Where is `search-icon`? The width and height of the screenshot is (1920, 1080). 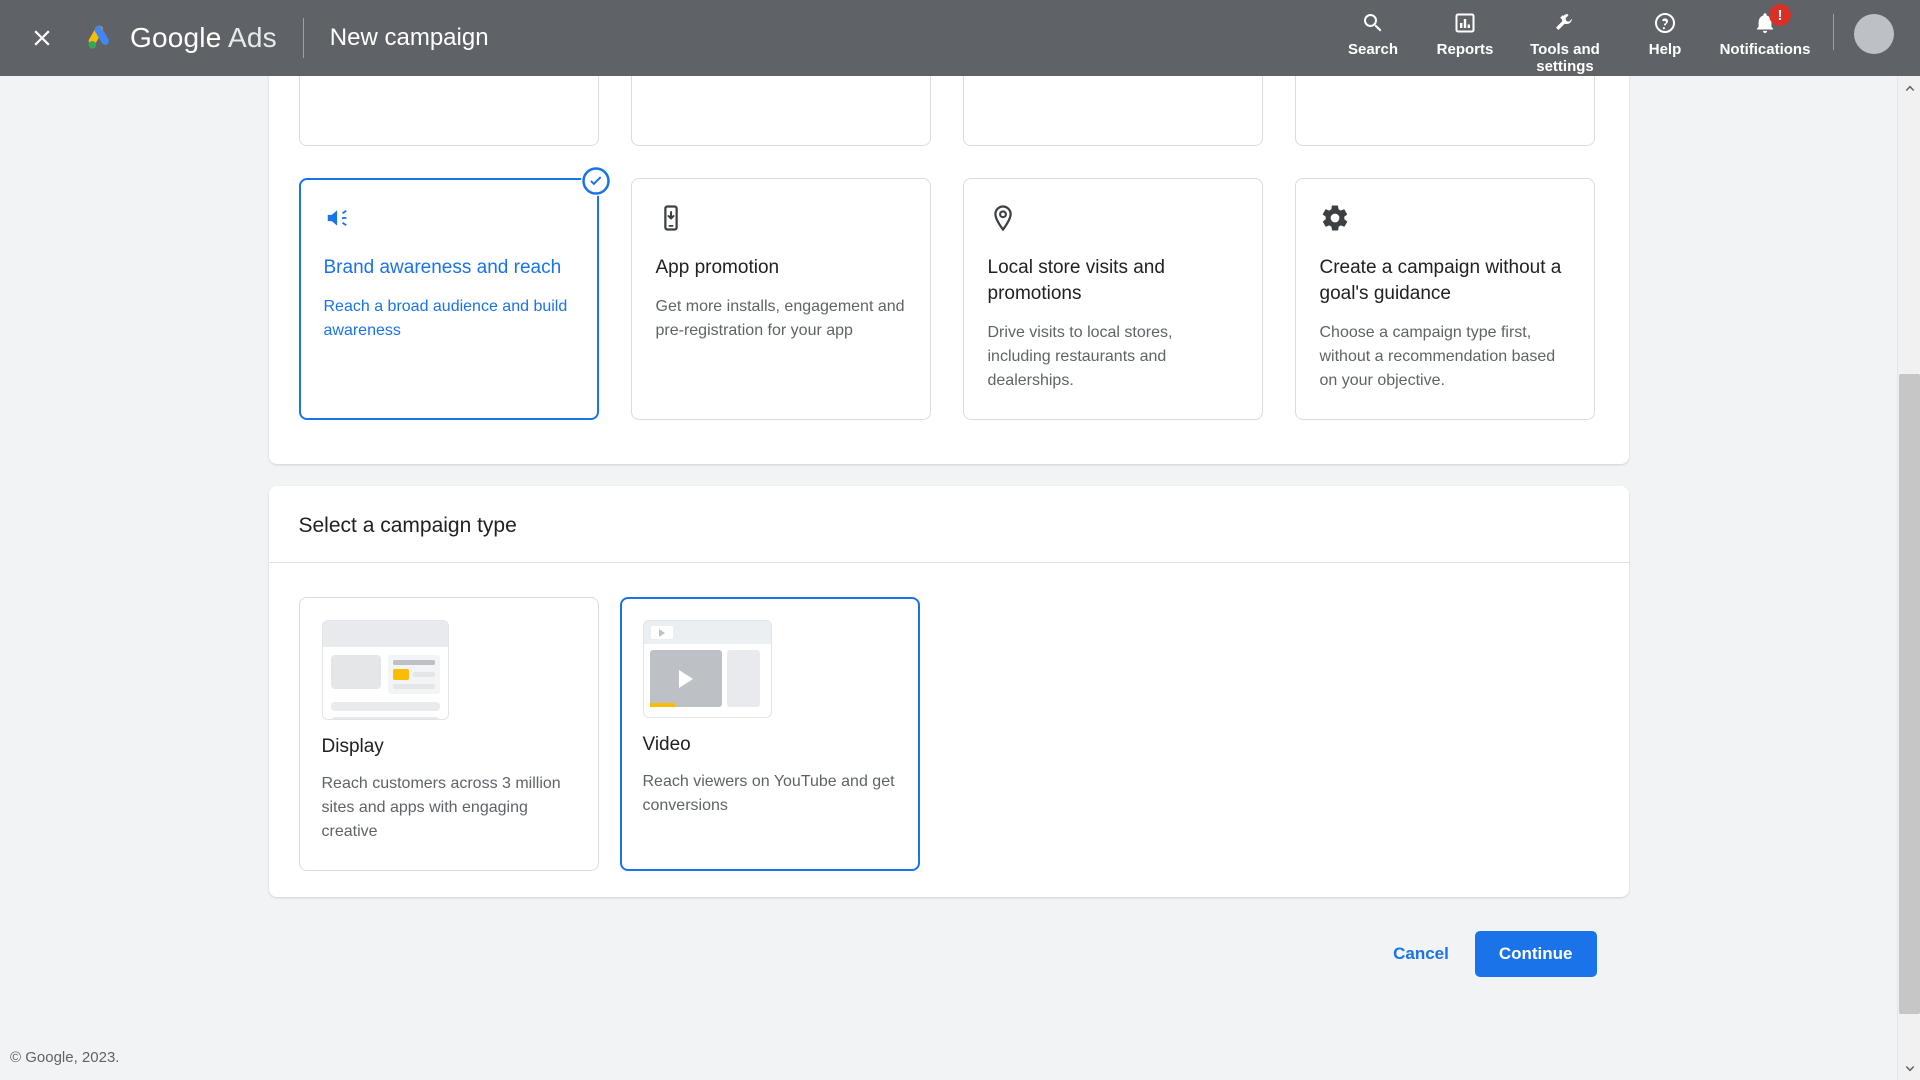
search-icon is located at coordinates (1373, 23).